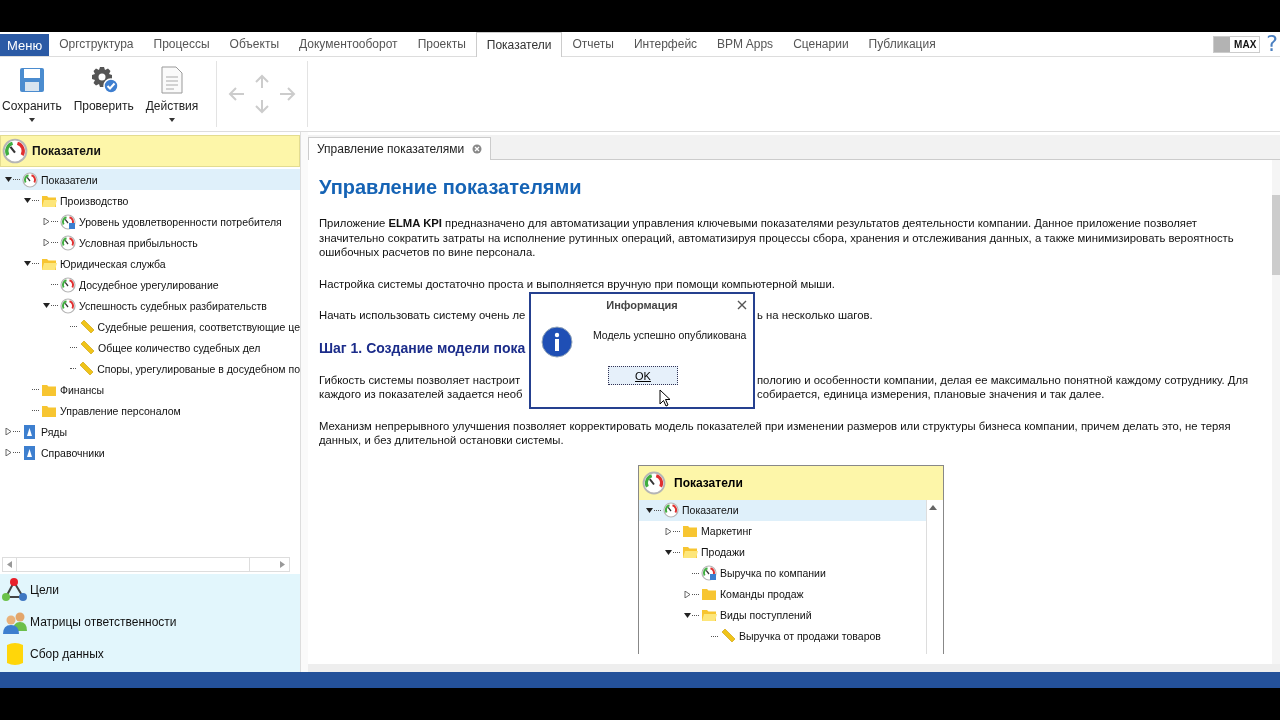  What do you see at coordinates (32, 94) in the screenshot?
I see `toolbar-button: Сохранить` at bounding box center [32, 94].